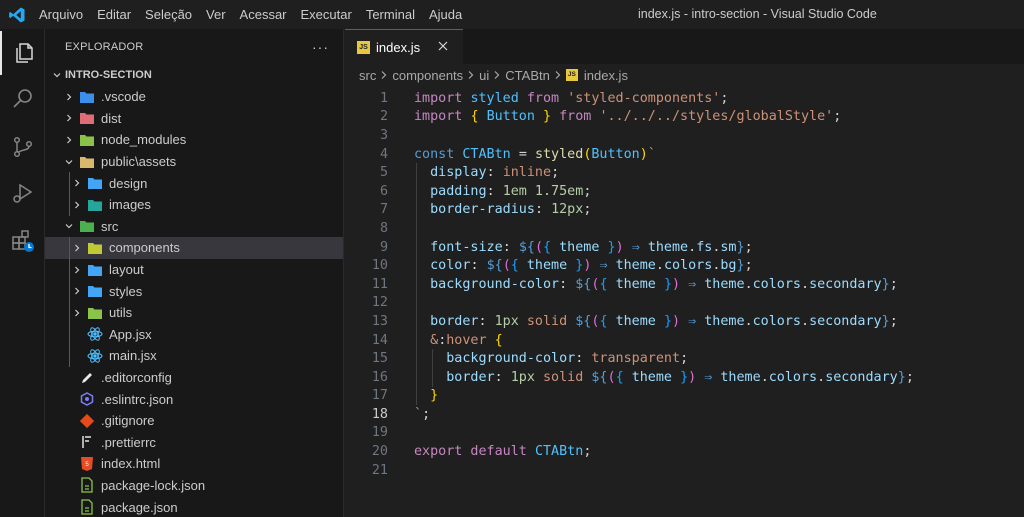 Image resolution: width=1024 pixels, height=517 pixels. What do you see at coordinates (427, 75) in the screenshot?
I see `breadcrumb-item: components` at bounding box center [427, 75].